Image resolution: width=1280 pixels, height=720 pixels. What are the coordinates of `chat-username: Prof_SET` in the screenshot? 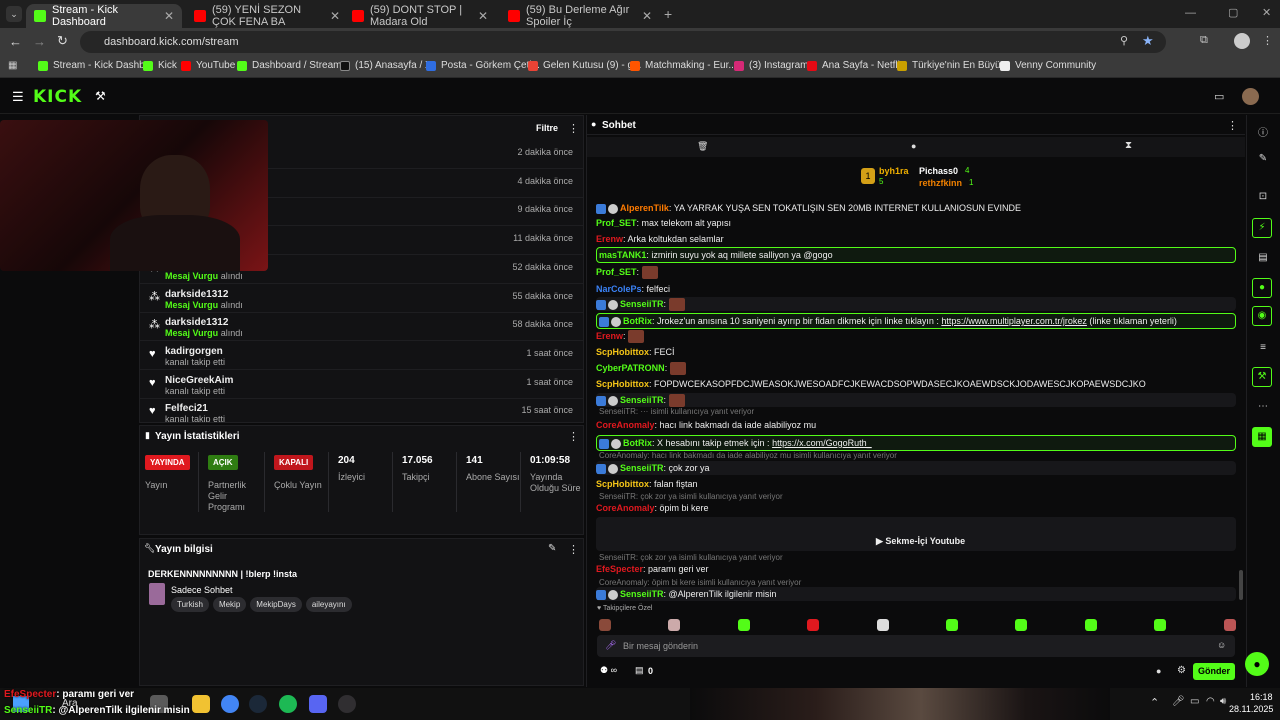 It's located at (616, 223).